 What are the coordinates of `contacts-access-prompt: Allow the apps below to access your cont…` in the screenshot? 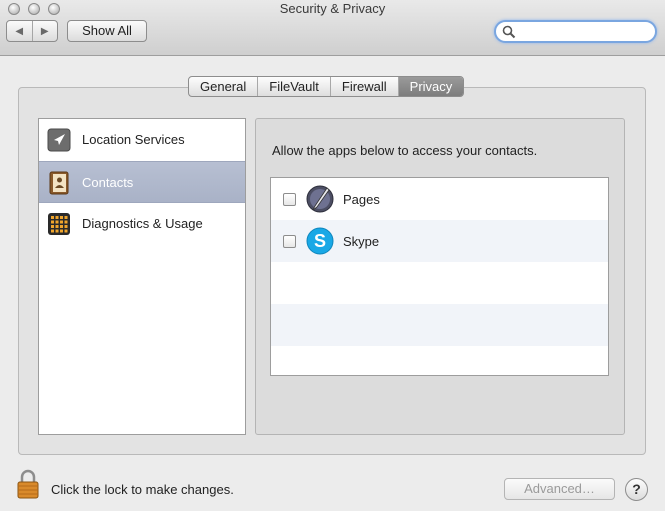 It's located at (405, 150).